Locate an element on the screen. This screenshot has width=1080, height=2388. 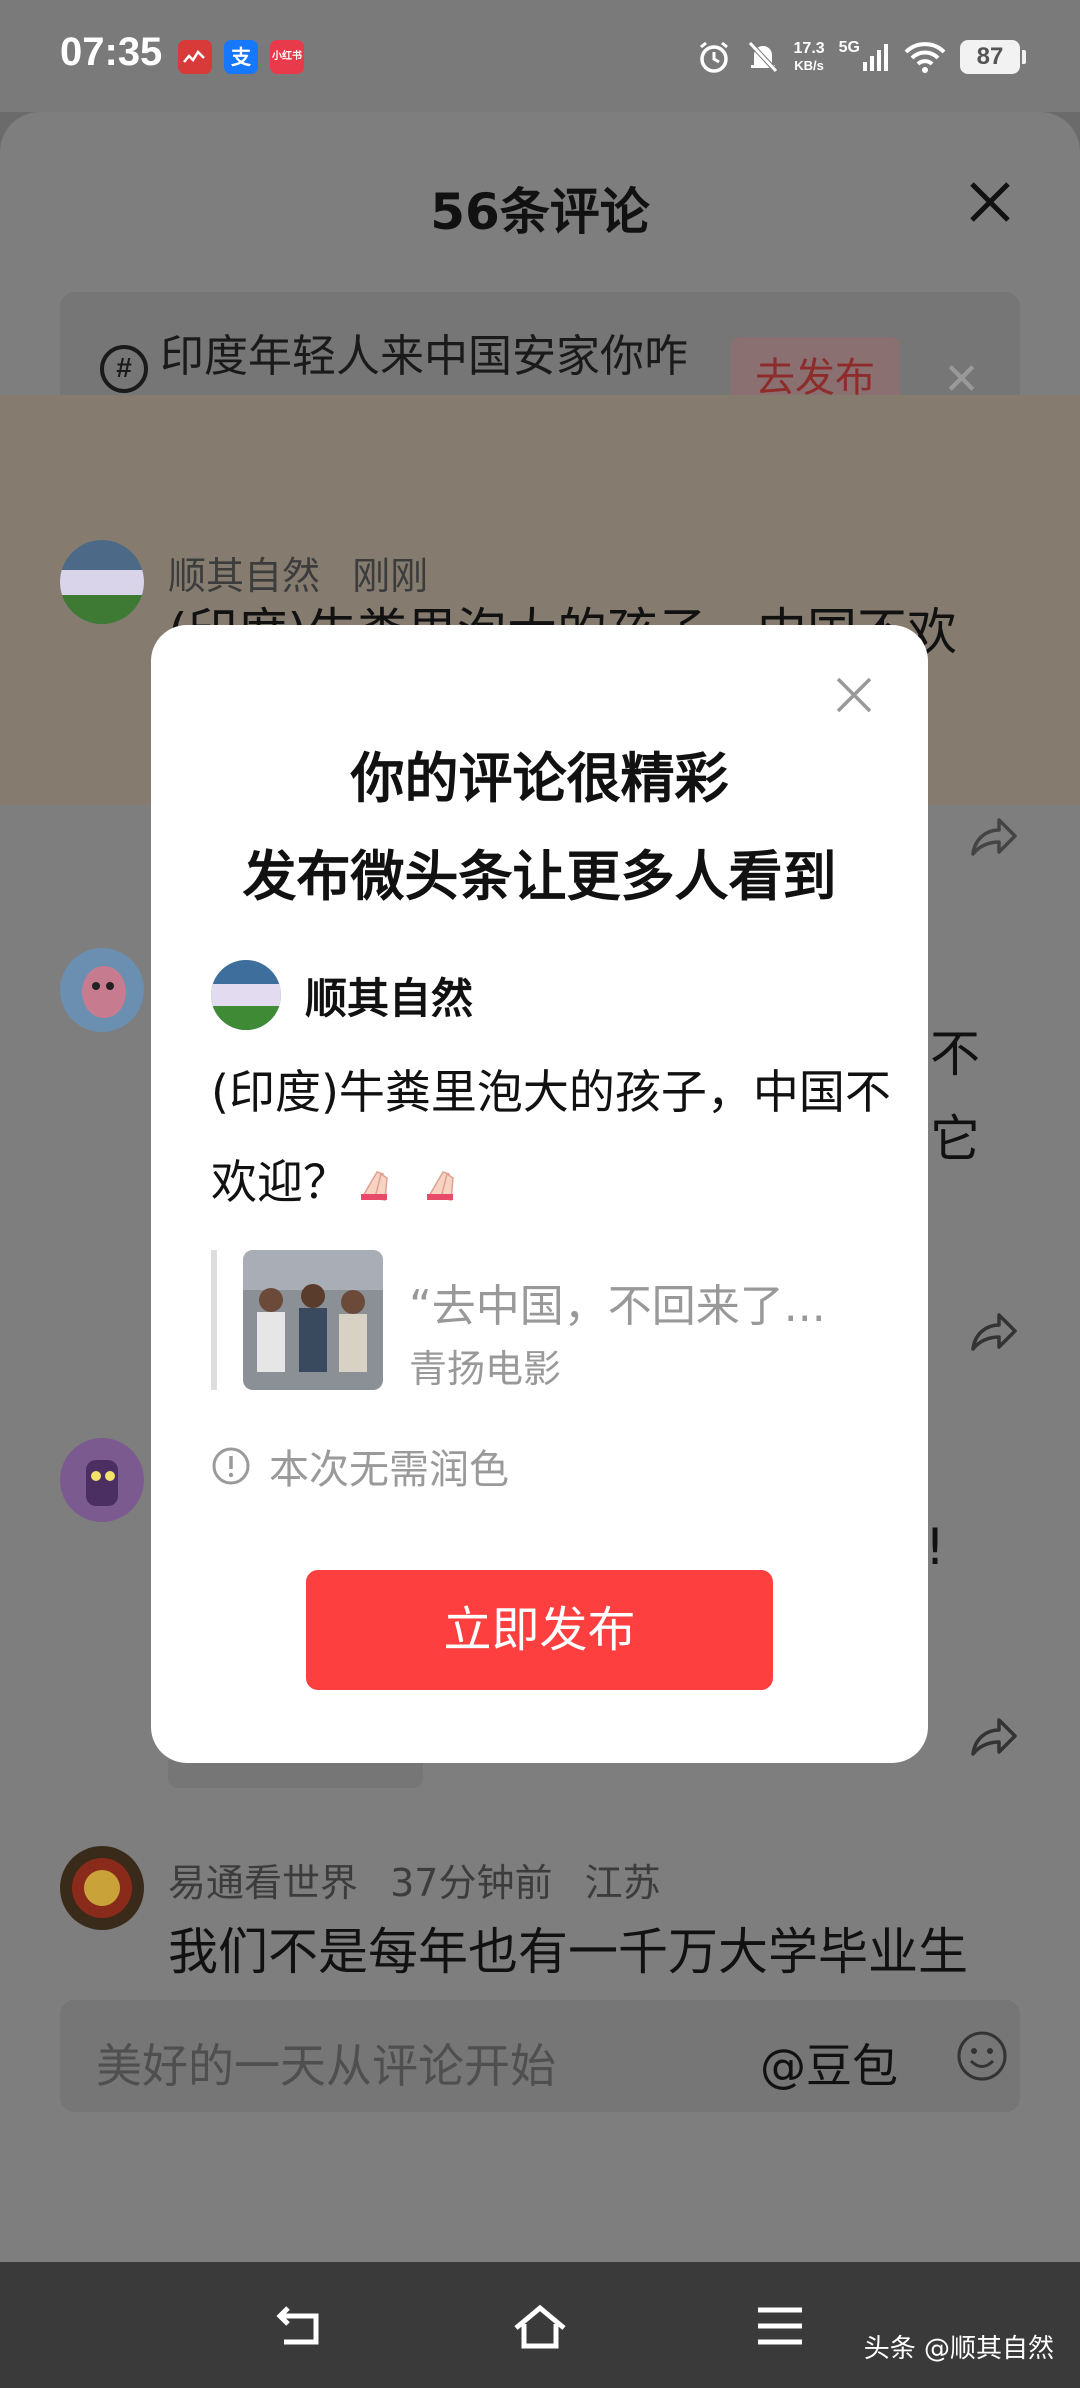
comment-input: 美好的一天从评论开始 @豆包 is located at coordinates (540, 2056).